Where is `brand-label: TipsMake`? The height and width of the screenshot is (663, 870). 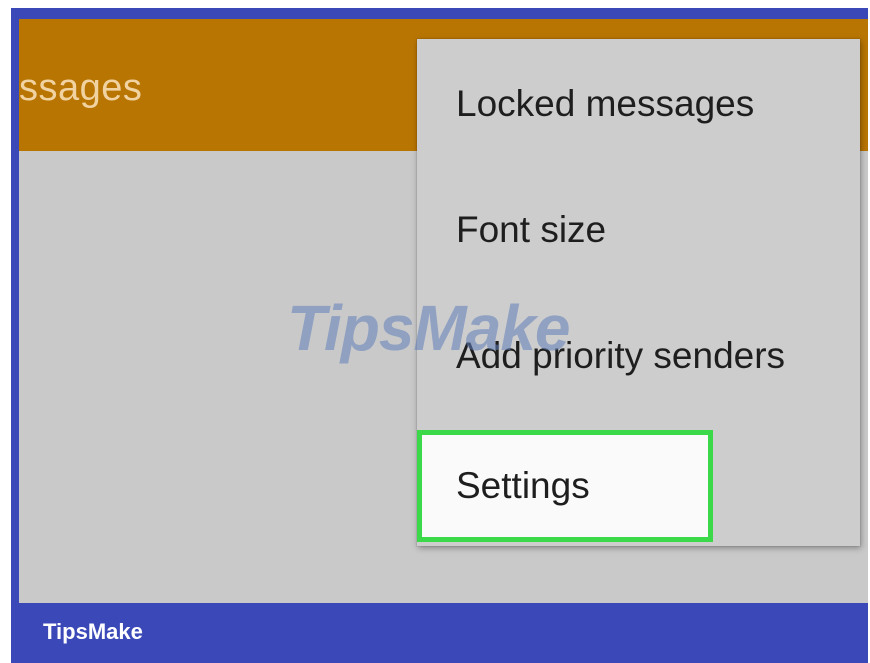
brand-label: TipsMake is located at coordinates (93, 631).